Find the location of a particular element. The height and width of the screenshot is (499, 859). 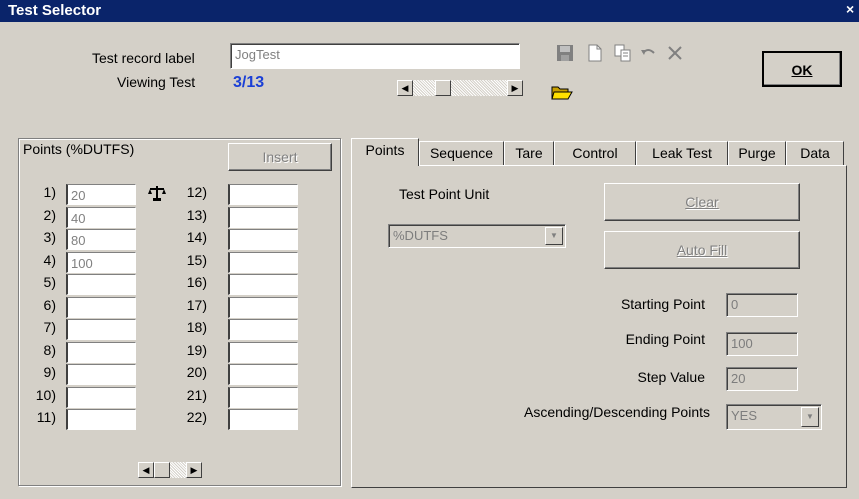

point-value-field: 40 is located at coordinates (101, 217).